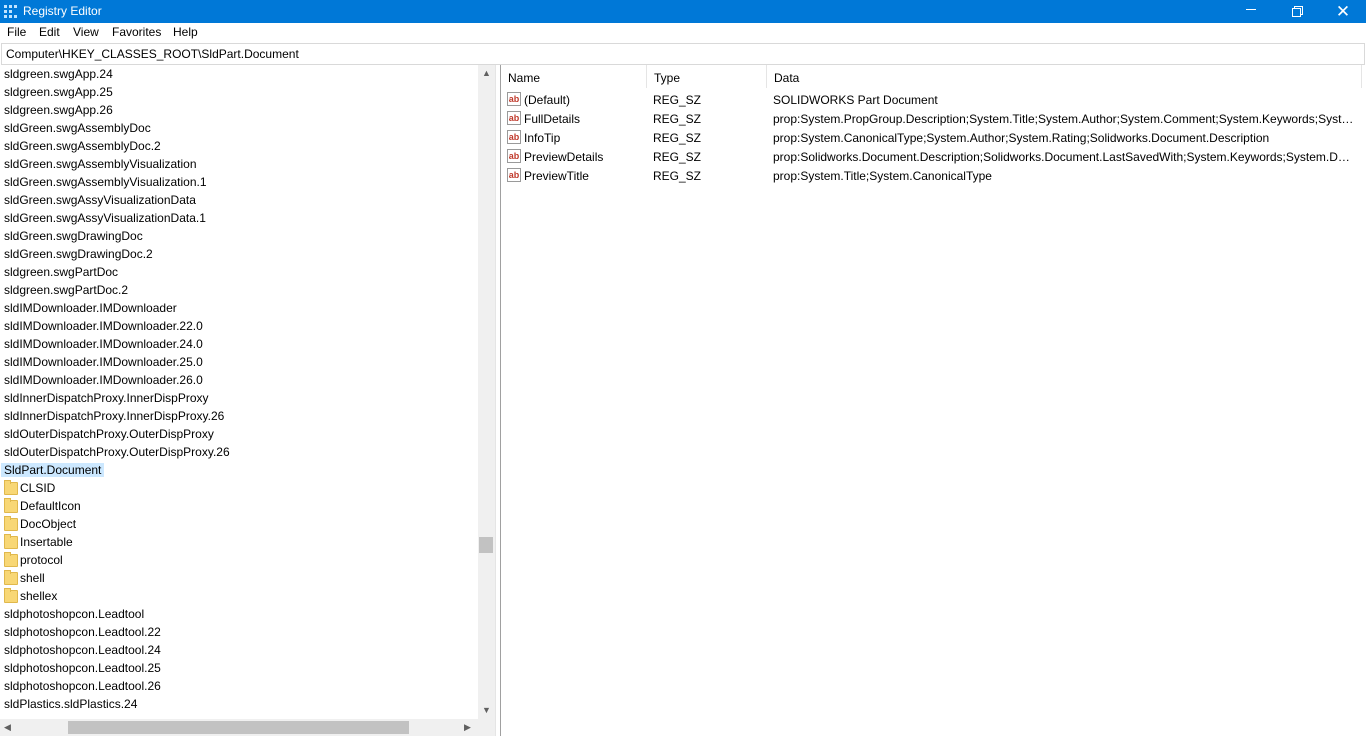 This screenshot has width=1366, height=736. What do you see at coordinates (239, 704) in the screenshot?
I see `tree-item: sldPlastics.sldPlastics.24` at bounding box center [239, 704].